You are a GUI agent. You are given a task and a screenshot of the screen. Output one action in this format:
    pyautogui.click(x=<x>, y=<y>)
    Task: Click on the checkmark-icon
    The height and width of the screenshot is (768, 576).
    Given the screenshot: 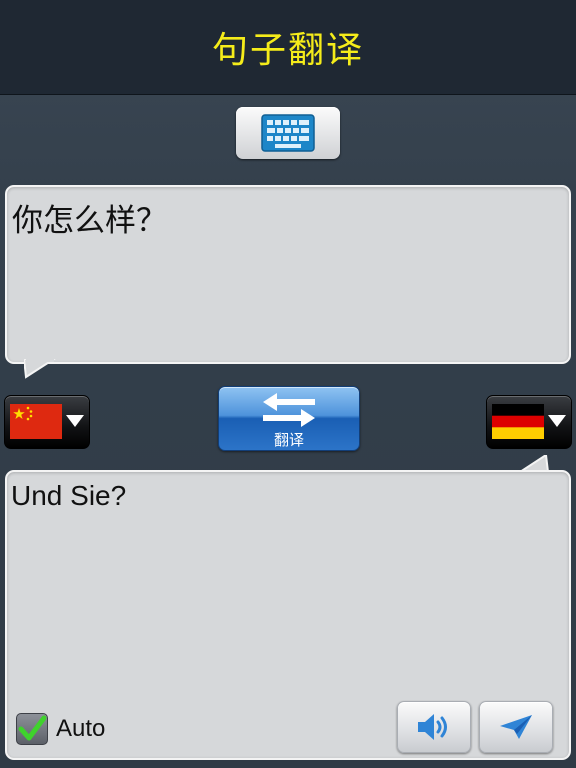 What is the action you would take?
    pyautogui.click(x=32, y=728)
    